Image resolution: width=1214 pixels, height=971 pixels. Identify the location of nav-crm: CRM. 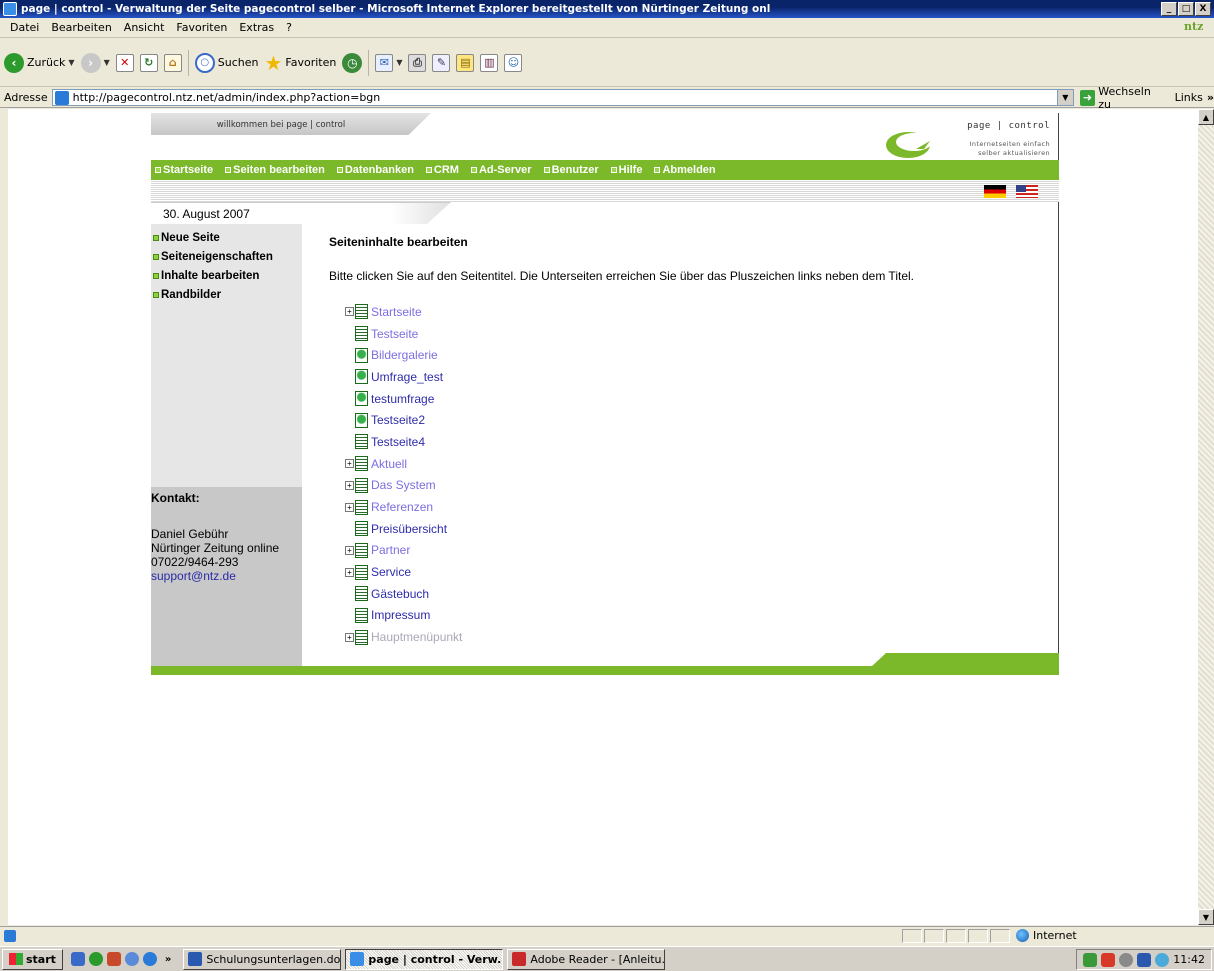
(442, 170).